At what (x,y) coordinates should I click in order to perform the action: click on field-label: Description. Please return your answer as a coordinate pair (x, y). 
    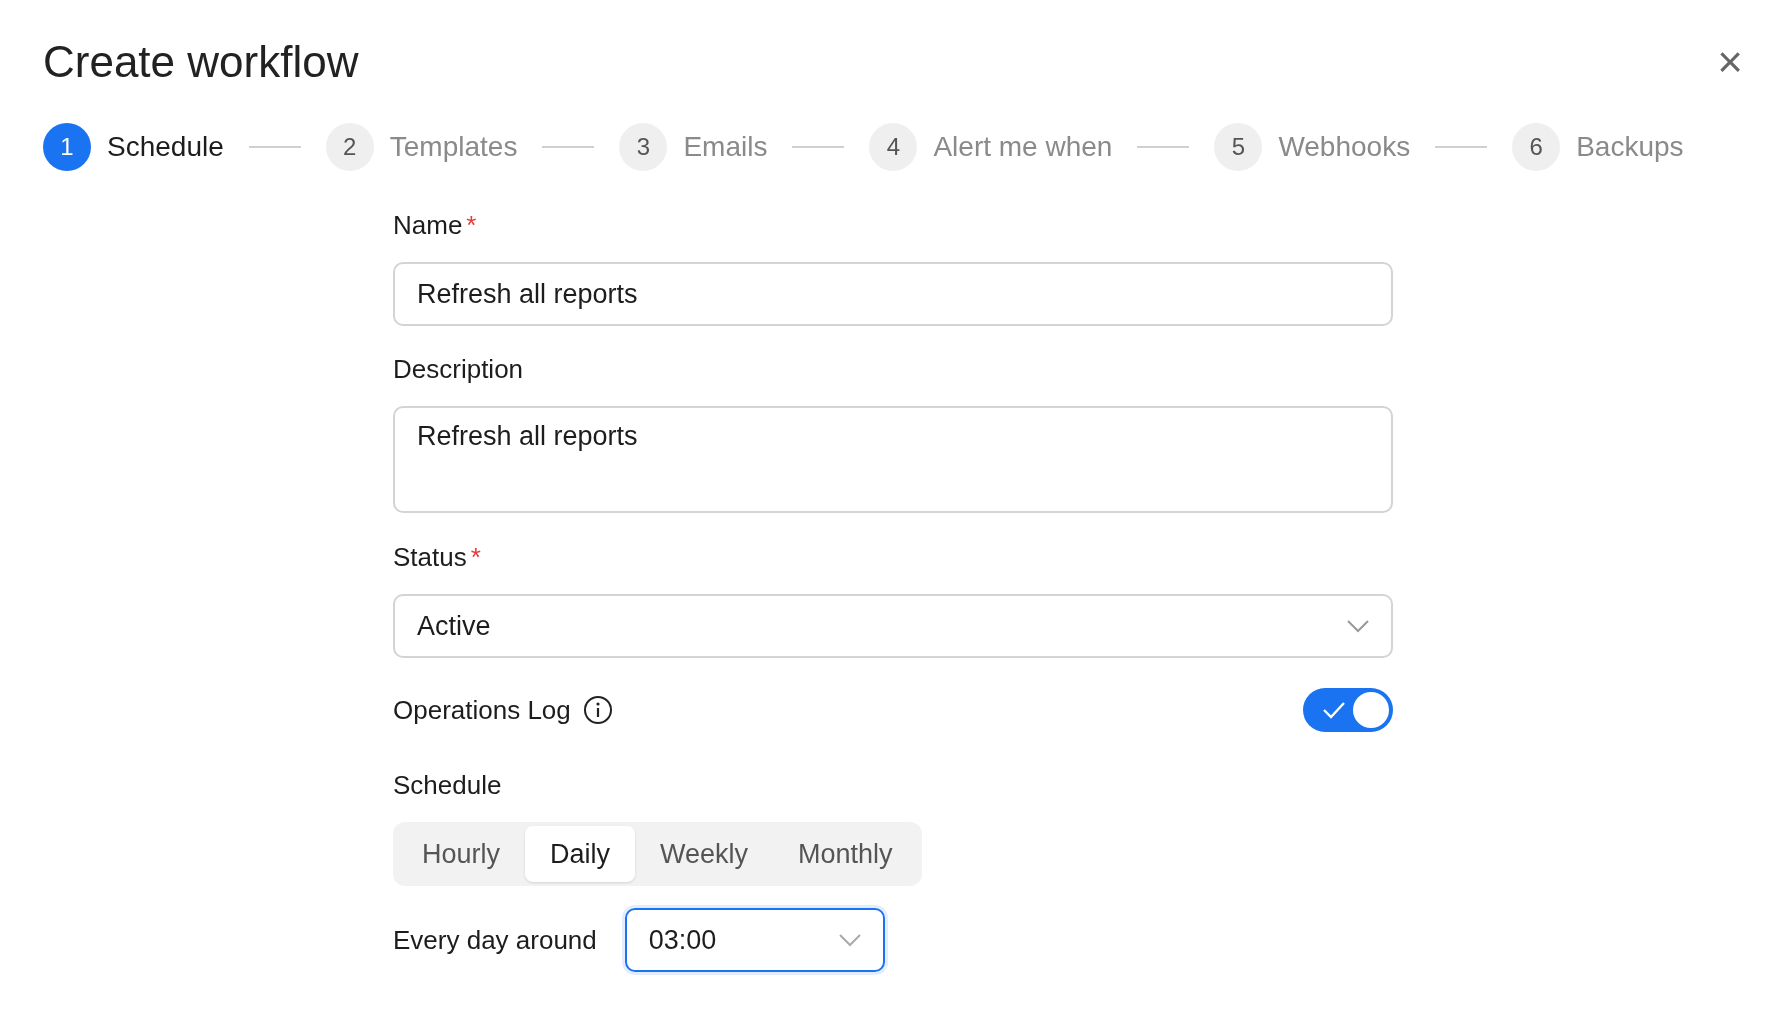
    Looking at the image, I should click on (458, 369).